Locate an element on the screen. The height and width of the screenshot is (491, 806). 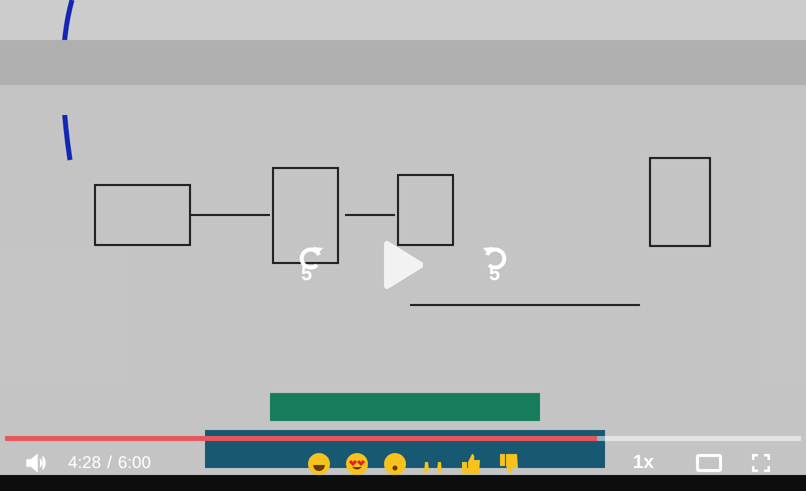
speed-button: 1x is located at coordinates (643, 463).